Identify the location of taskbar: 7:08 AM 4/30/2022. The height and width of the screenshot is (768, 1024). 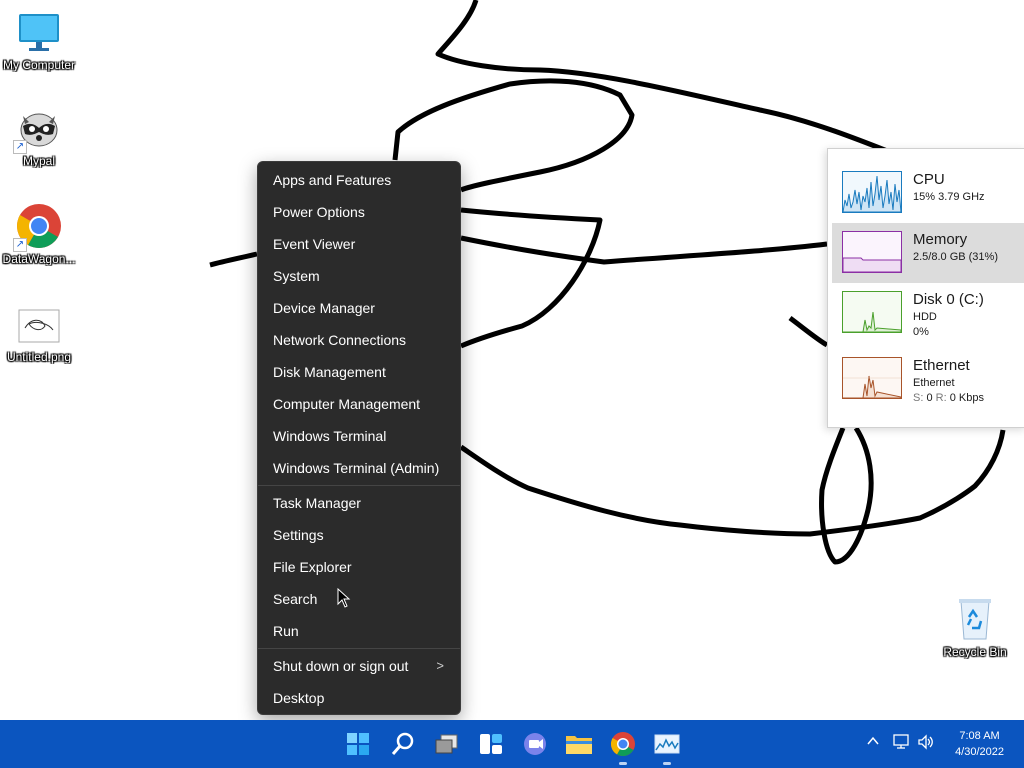
(512, 744).